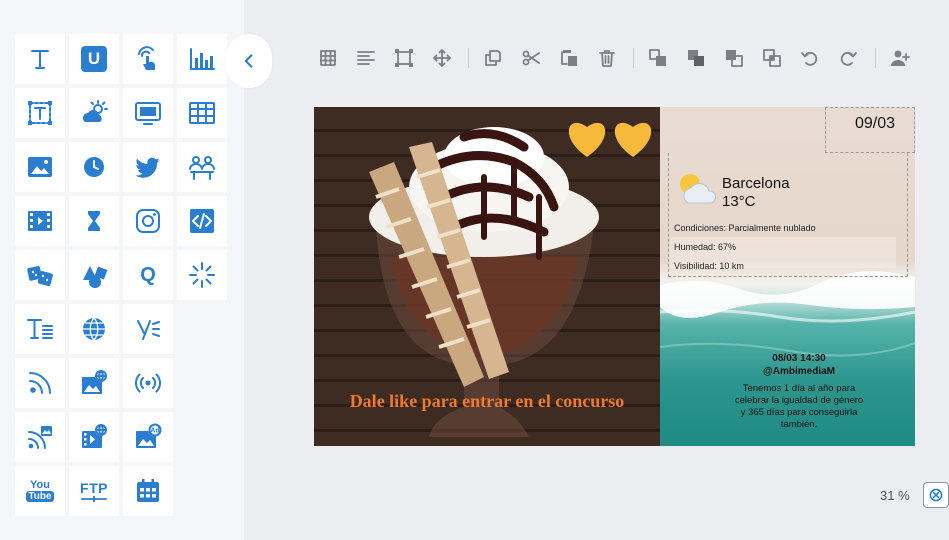 This screenshot has height=540, width=949. What do you see at coordinates (799, 358) in the screenshot?
I see `tweet-datetime: 08/03 14:30` at bounding box center [799, 358].